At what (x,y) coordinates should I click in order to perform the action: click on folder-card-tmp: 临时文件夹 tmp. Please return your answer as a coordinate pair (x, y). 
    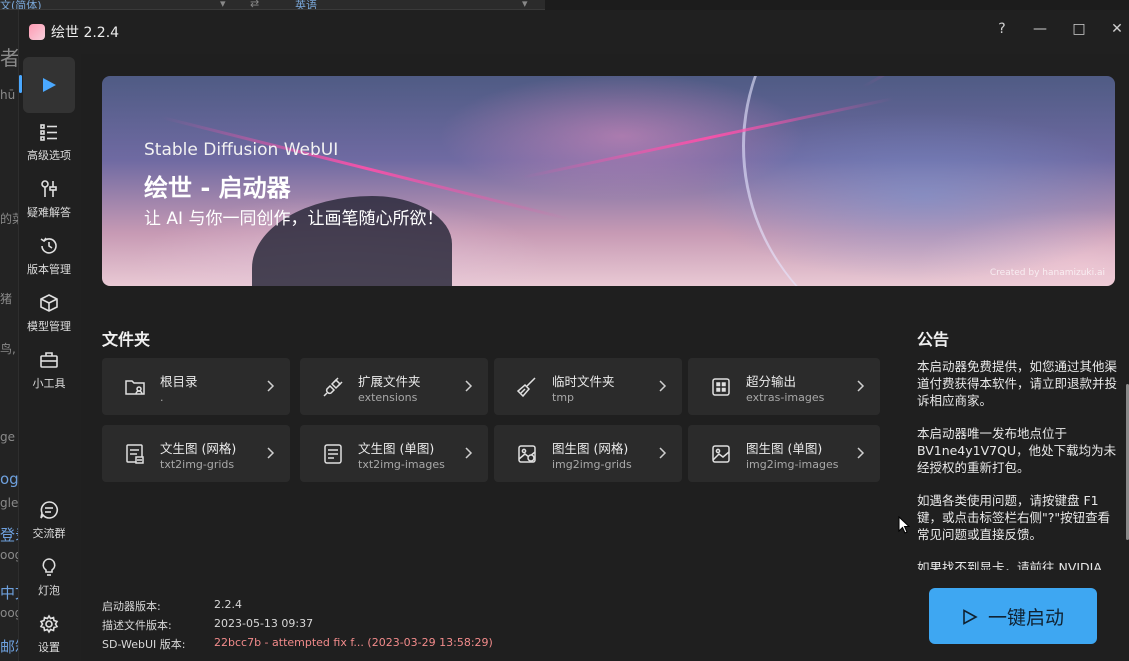
    Looking at the image, I should click on (588, 386).